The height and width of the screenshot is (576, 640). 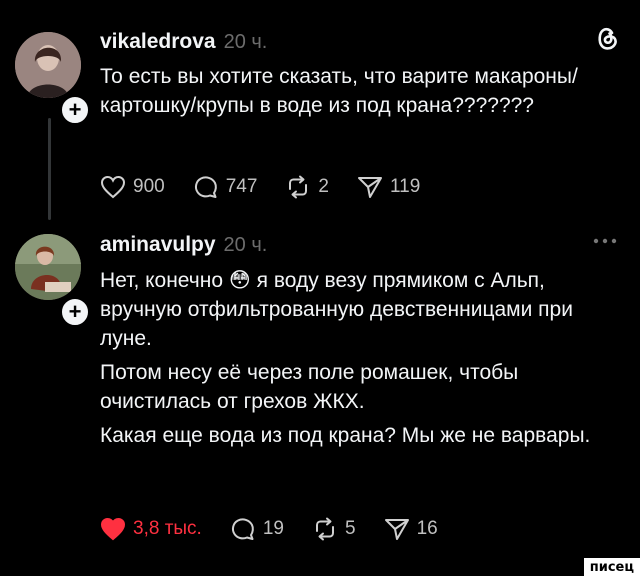 I want to click on action-bar: 3,8 тыс. 19 5 16, so click(x=283, y=529).